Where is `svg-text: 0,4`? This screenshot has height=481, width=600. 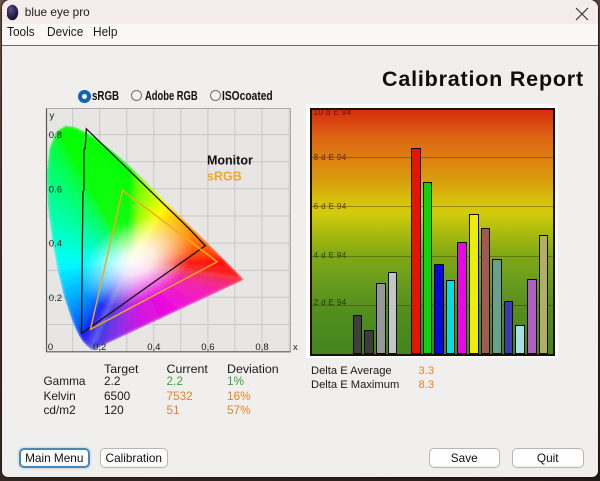
svg-text: 0,4 is located at coordinates (153, 347).